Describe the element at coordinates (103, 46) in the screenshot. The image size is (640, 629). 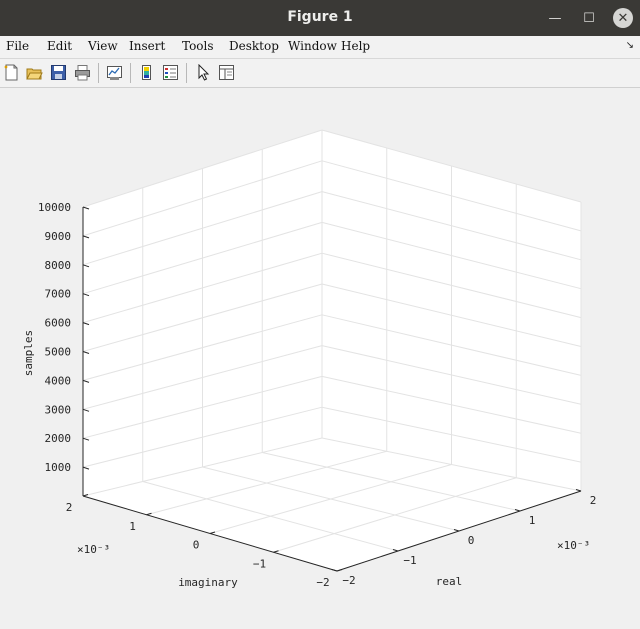
I see `menu-view: View` at that location.